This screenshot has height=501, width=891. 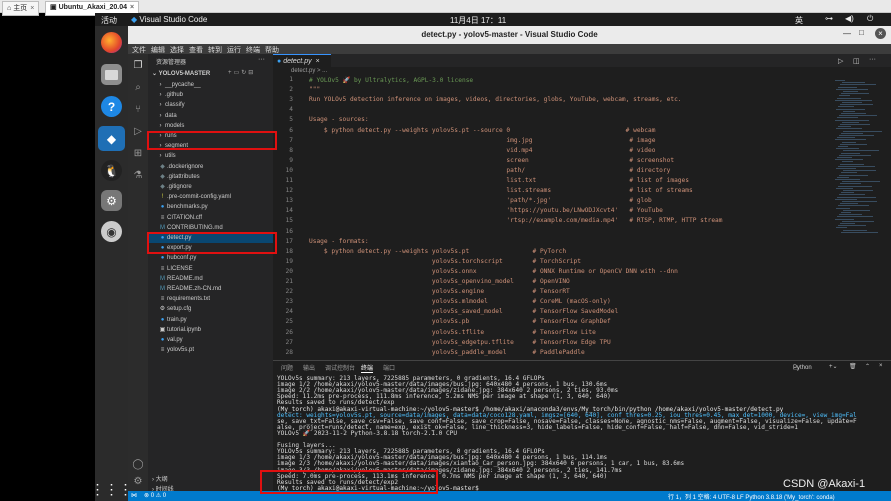 What do you see at coordinates (251, 73) in the screenshot?
I see `collapse-icon: ⊟` at bounding box center [251, 73].